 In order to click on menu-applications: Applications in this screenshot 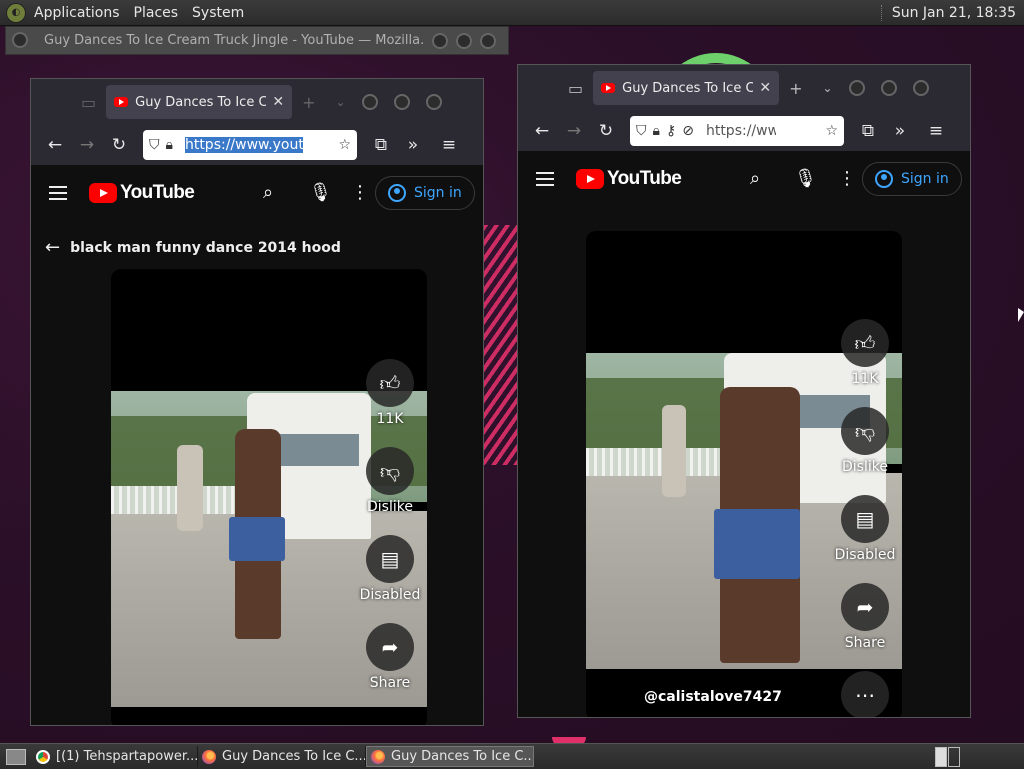, I will do `click(77, 13)`.